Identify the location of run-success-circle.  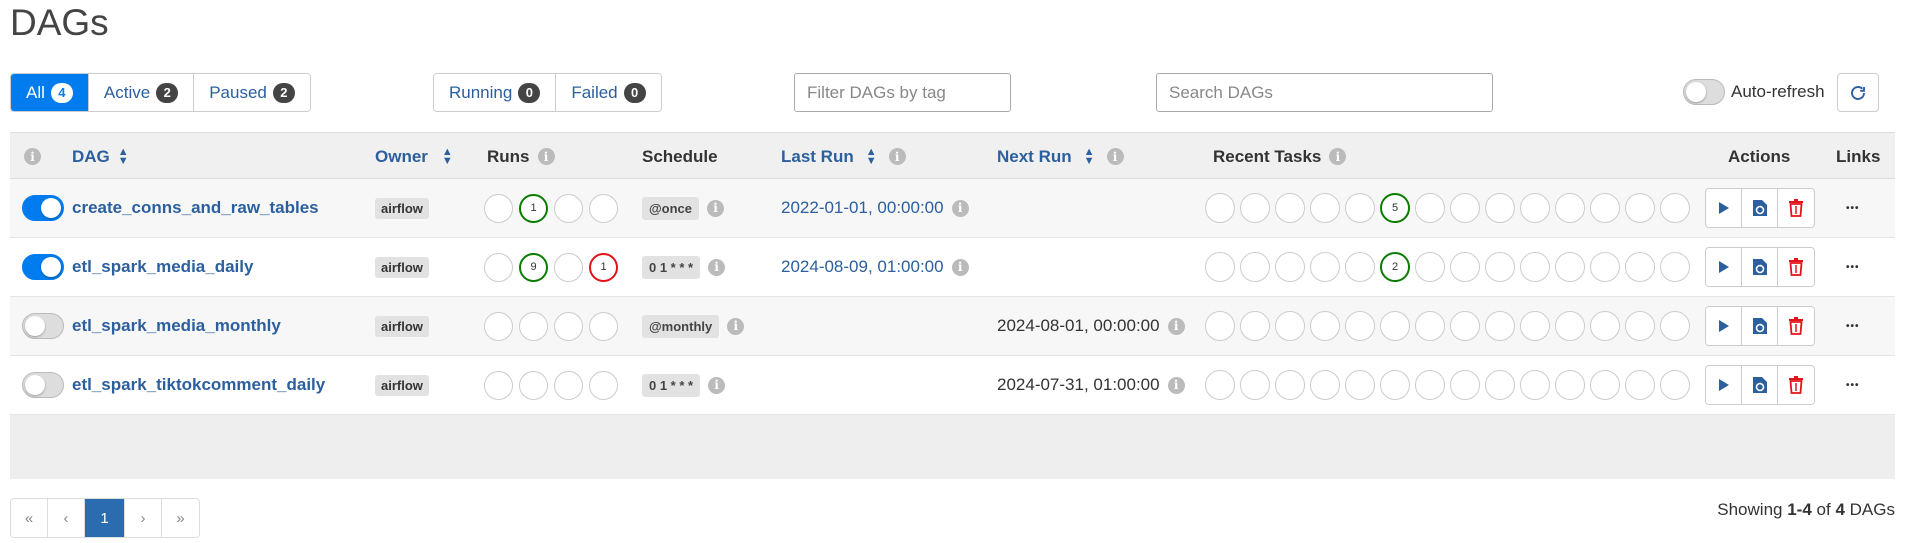
(533, 326).